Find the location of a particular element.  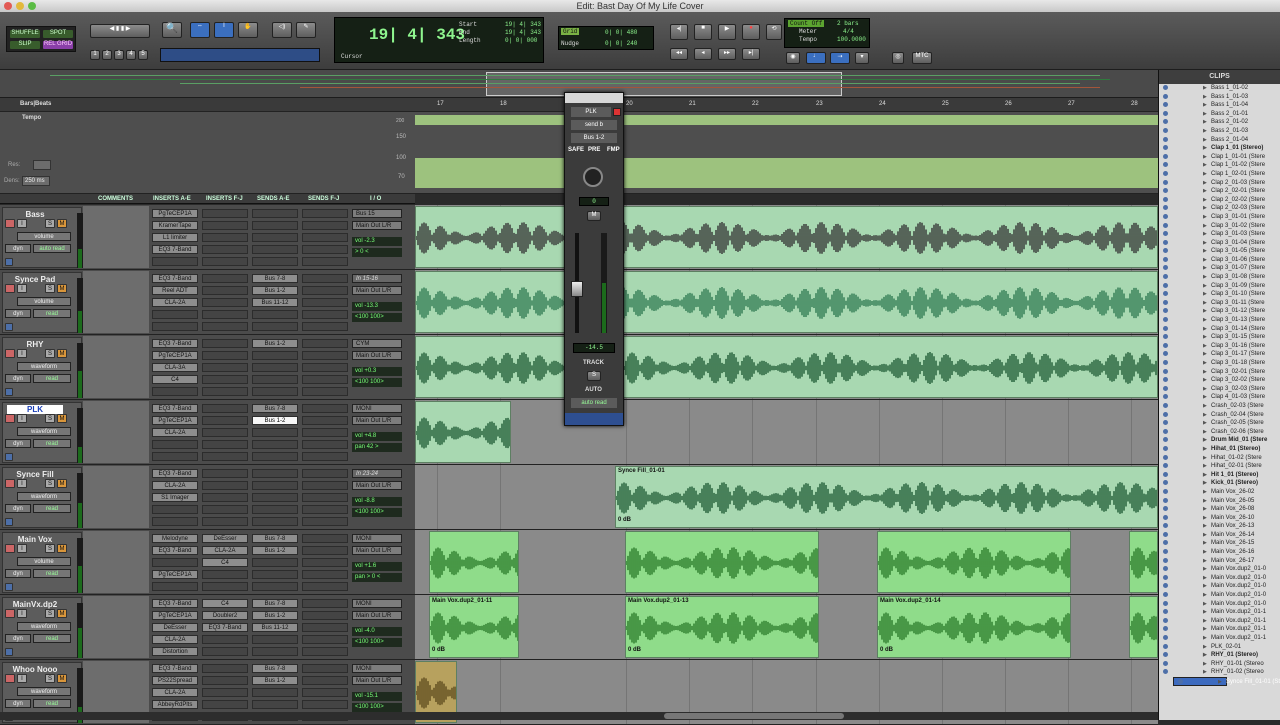

send-slot-ae: Bus 7-8 is located at coordinates (275, 278).